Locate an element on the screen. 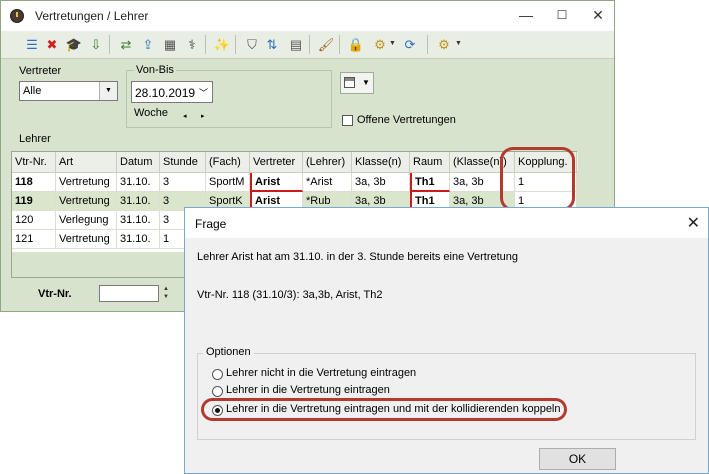 The width and height of the screenshot is (709, 474). close-button: ✕ is located at coordinates (598, 15).